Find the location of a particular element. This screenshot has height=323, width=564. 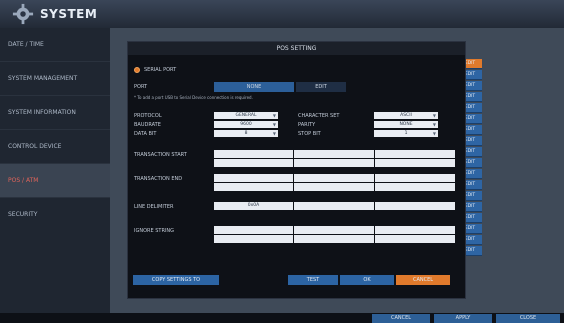

dialog-cancel-button: CANCEL is located at coordinates (423, 280).